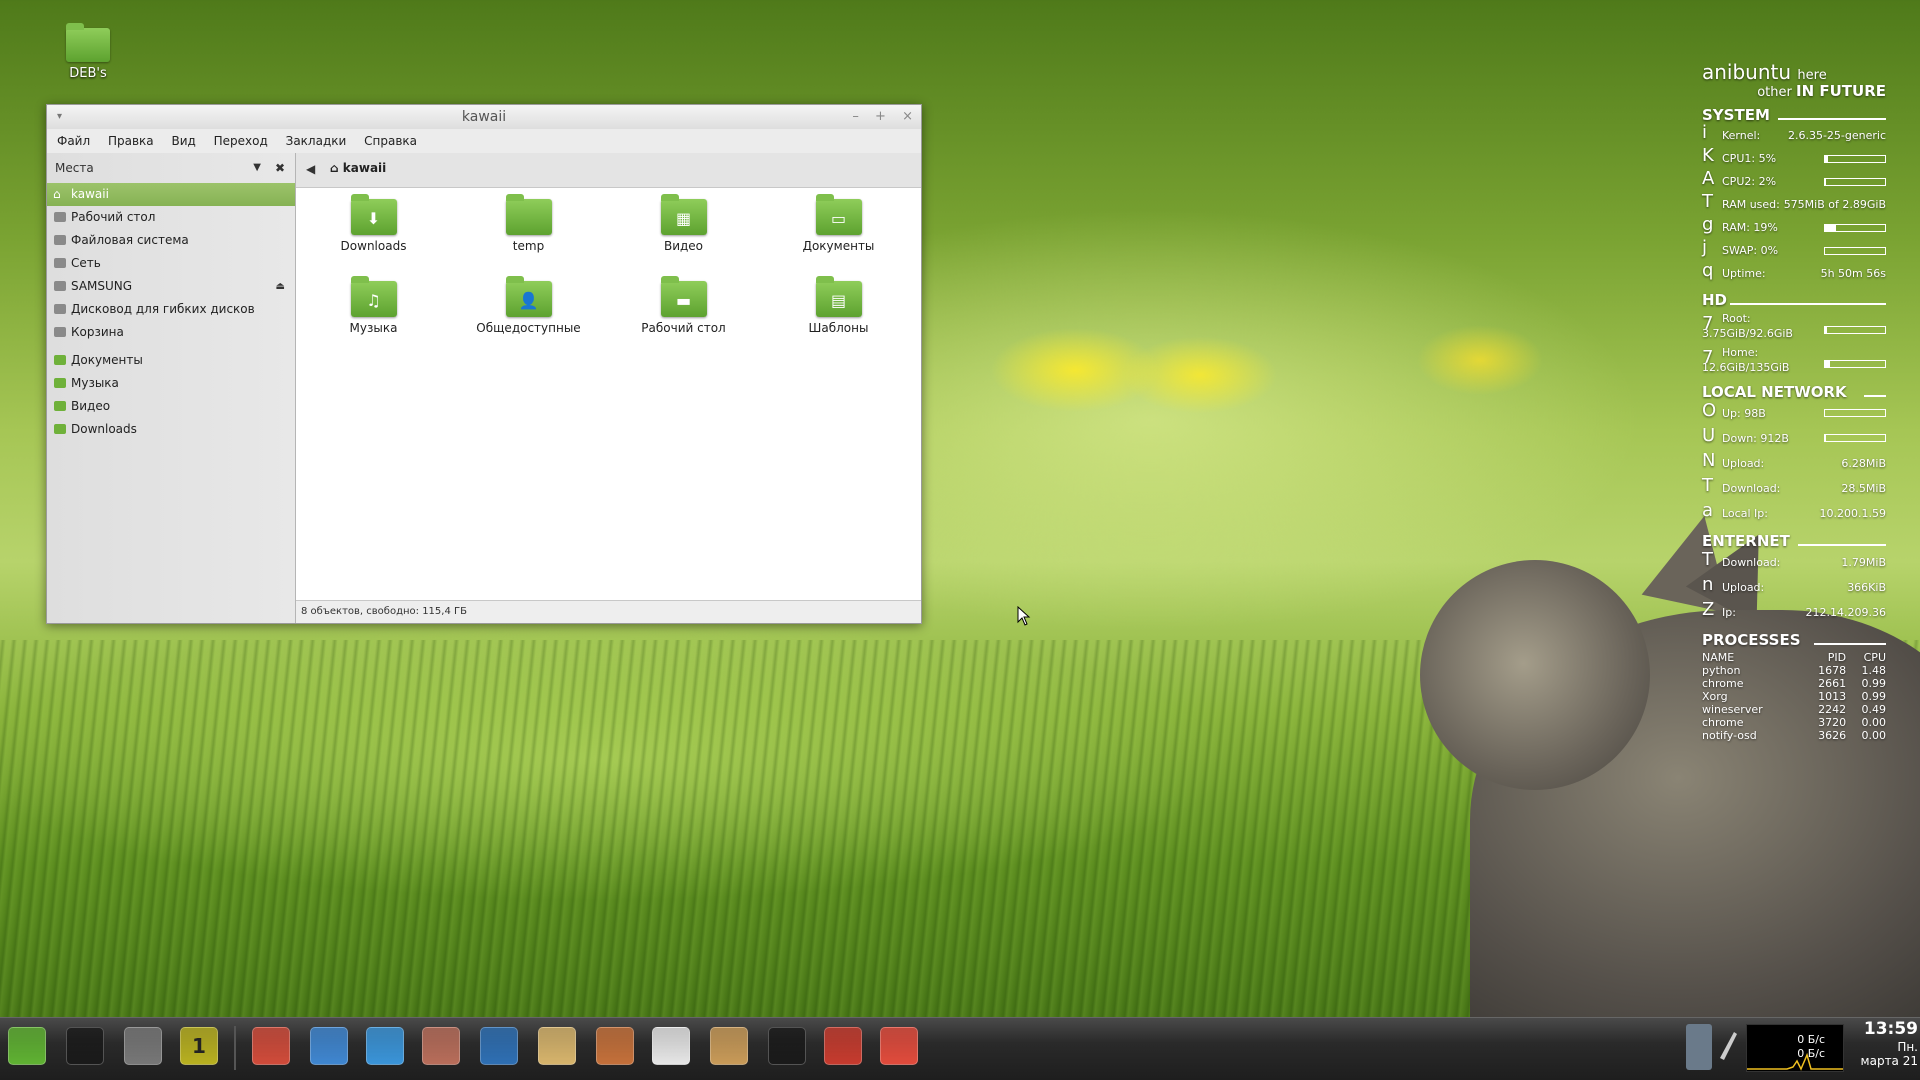 The image size is (1920, 1080). Describe the element at coordinates (171, 286) in the screenshot. I see `sidebar-item-samsung: SAMSUNG ⏏` at that location.